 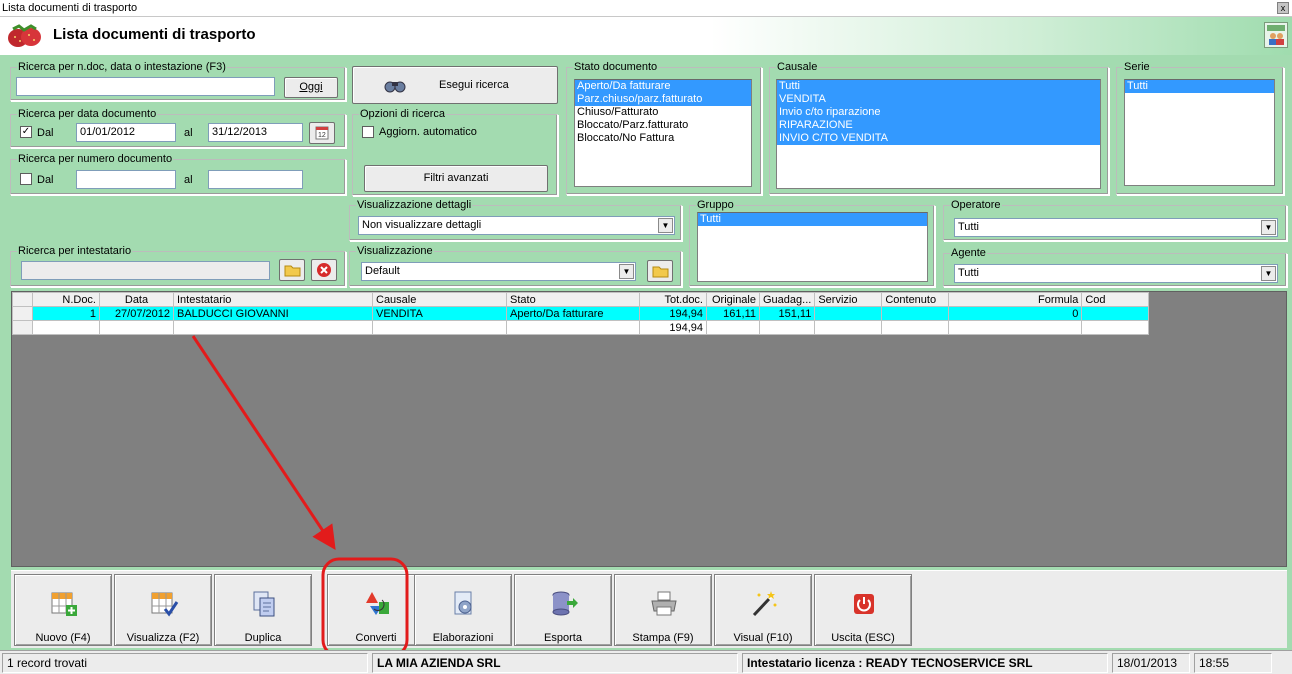 I want to click on folder-icon, so click(x=660, y=272).